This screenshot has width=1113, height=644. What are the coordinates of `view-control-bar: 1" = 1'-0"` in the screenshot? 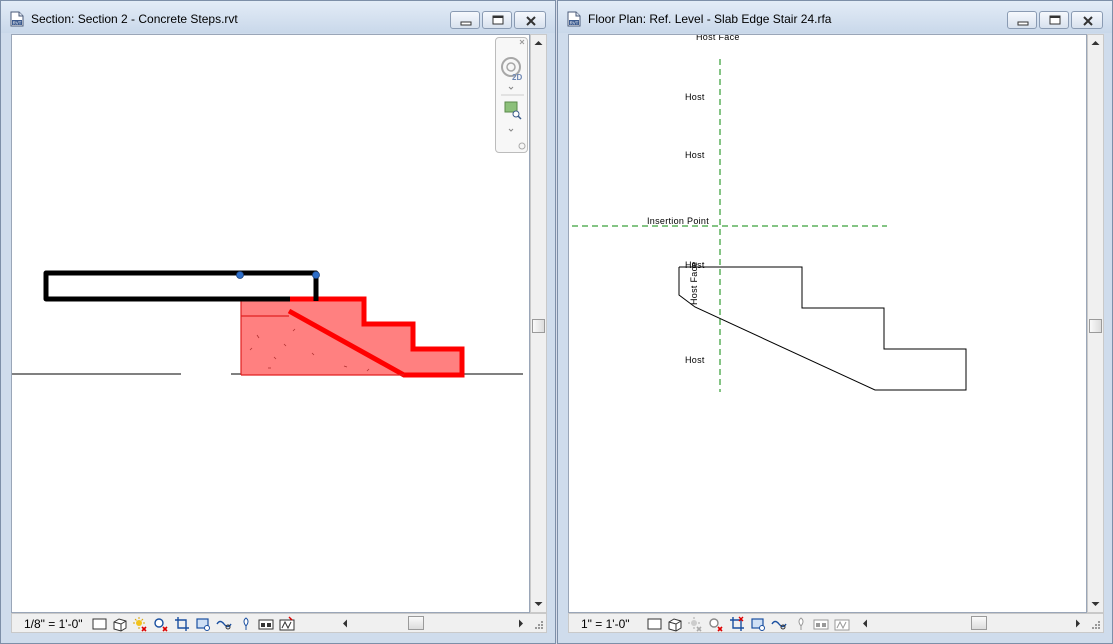 It's located at (836, 623).